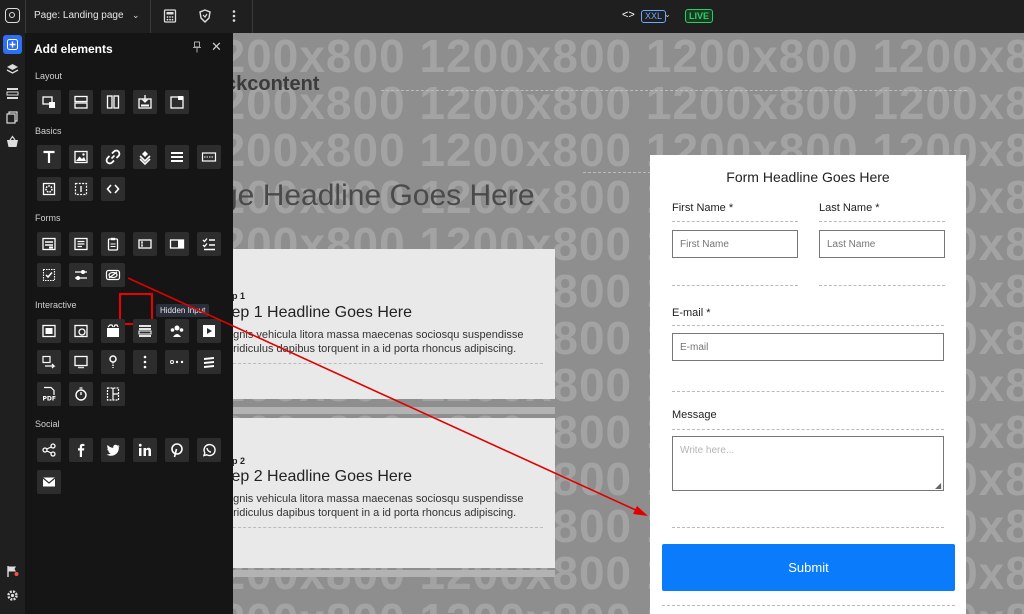  What do you see at coordinates (209, 244) in the screenshot?
I see `checklist-icon` at bounding box center [209, 244].